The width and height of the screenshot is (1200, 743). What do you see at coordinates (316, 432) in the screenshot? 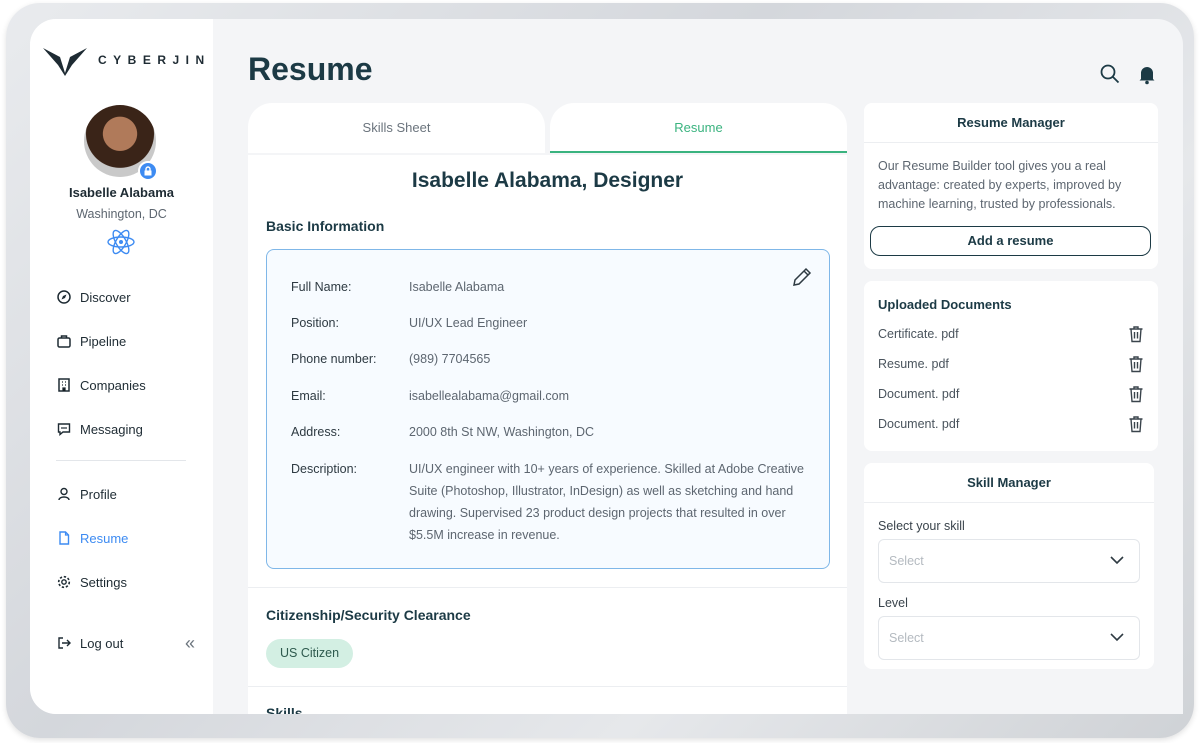
I see `field-label: Address:` at bounding box center [316, 432].